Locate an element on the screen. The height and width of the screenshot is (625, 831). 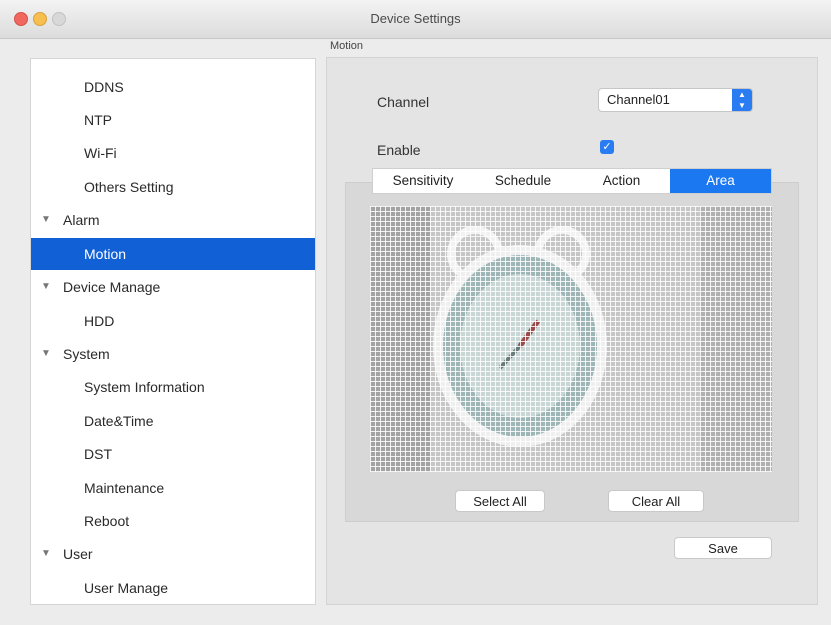
clear-all-button: Clear All is located at coordinates (656, 501).